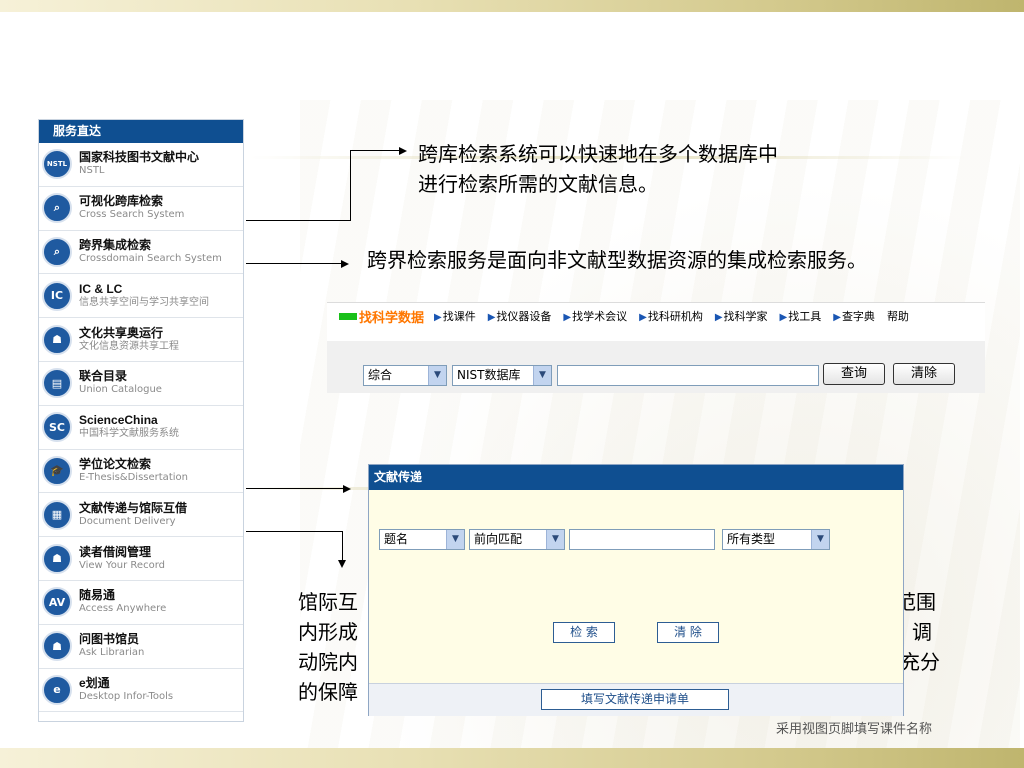  I want to click on ill-text-left-3: 动院内, so click(328, 662).